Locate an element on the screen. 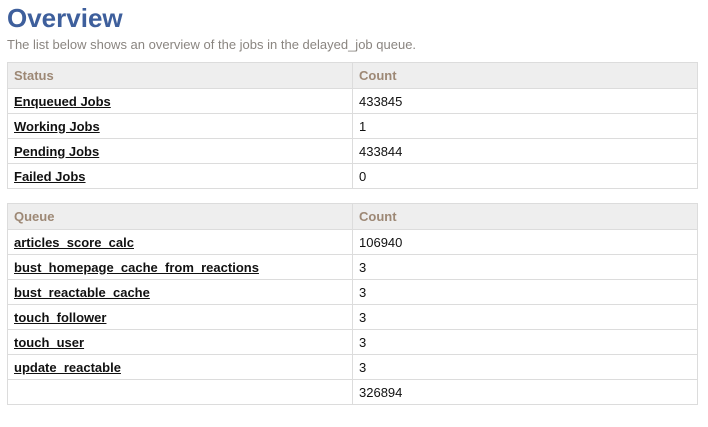 This screenshot has width=708, height=427. total-count-cell: 326894 is located at coordinates (525, 392).